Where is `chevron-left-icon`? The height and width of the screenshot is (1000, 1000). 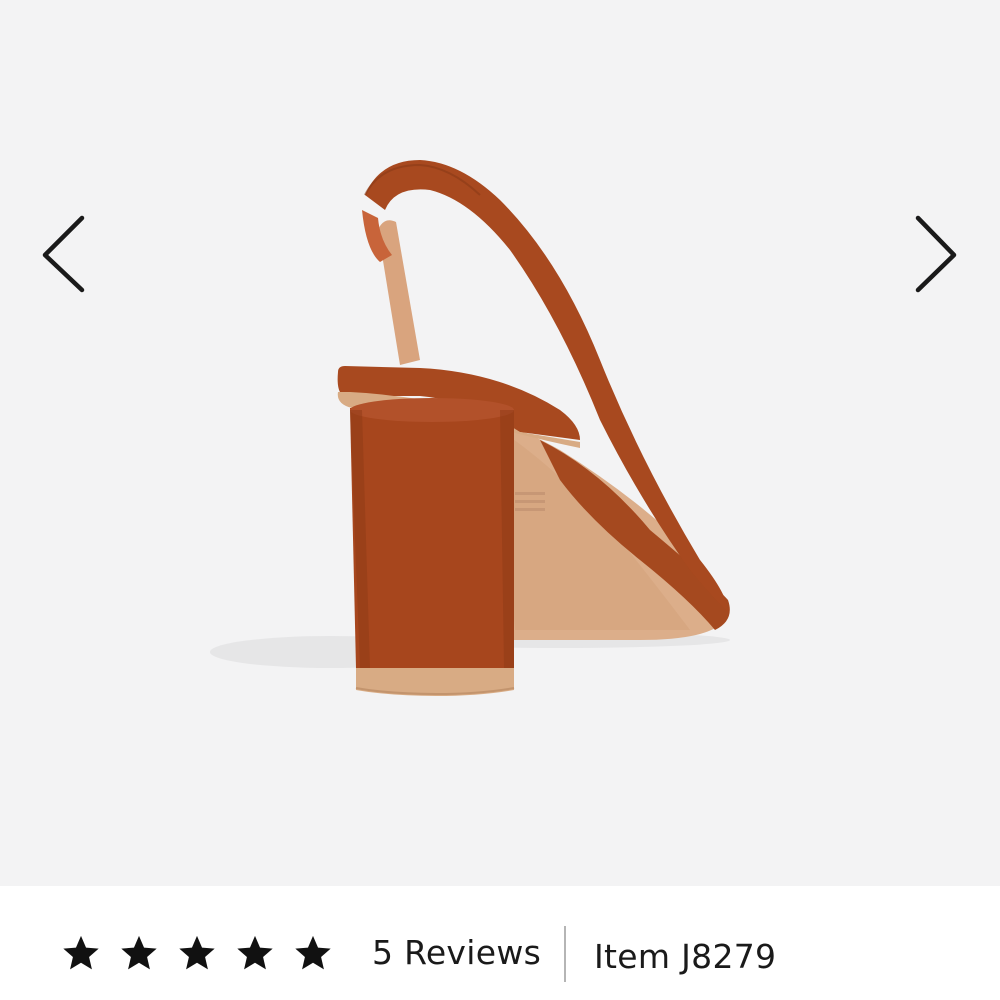 chevron-left-icon is located at coordinates (63, 254).